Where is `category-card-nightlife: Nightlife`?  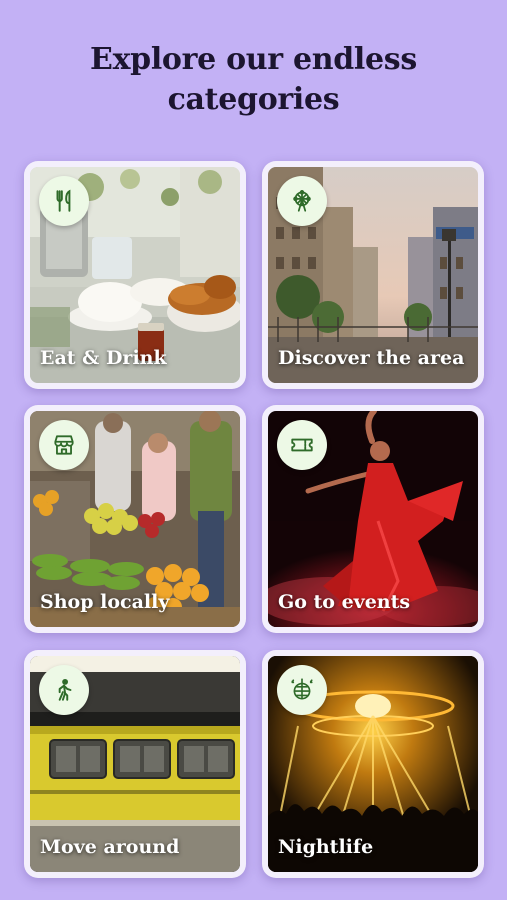 category-card-nightlife: Nightlife is located at coordinates (373, 764).